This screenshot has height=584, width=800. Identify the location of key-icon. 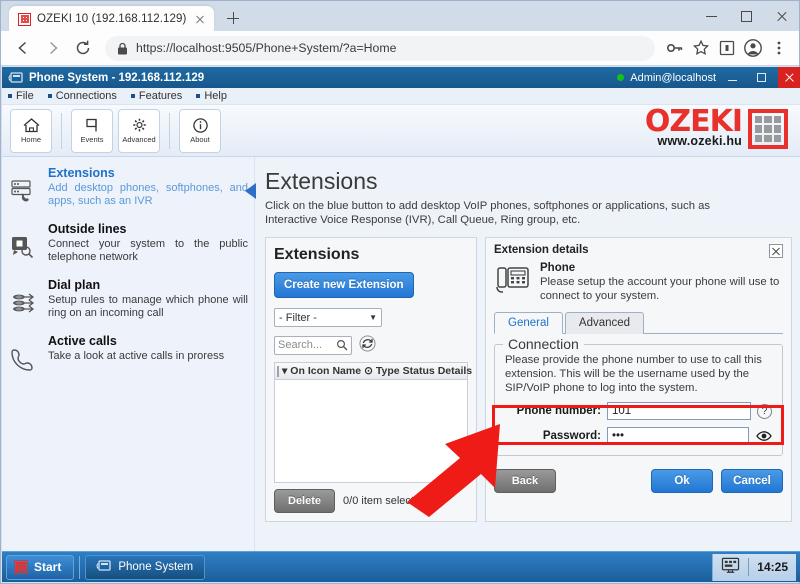
(675, 48).